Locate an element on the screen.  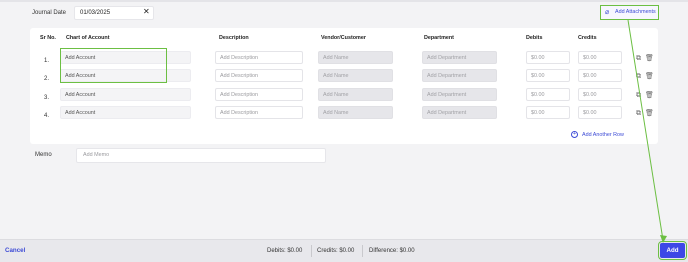
row-number: 3. is located at coordinates (47, 98).